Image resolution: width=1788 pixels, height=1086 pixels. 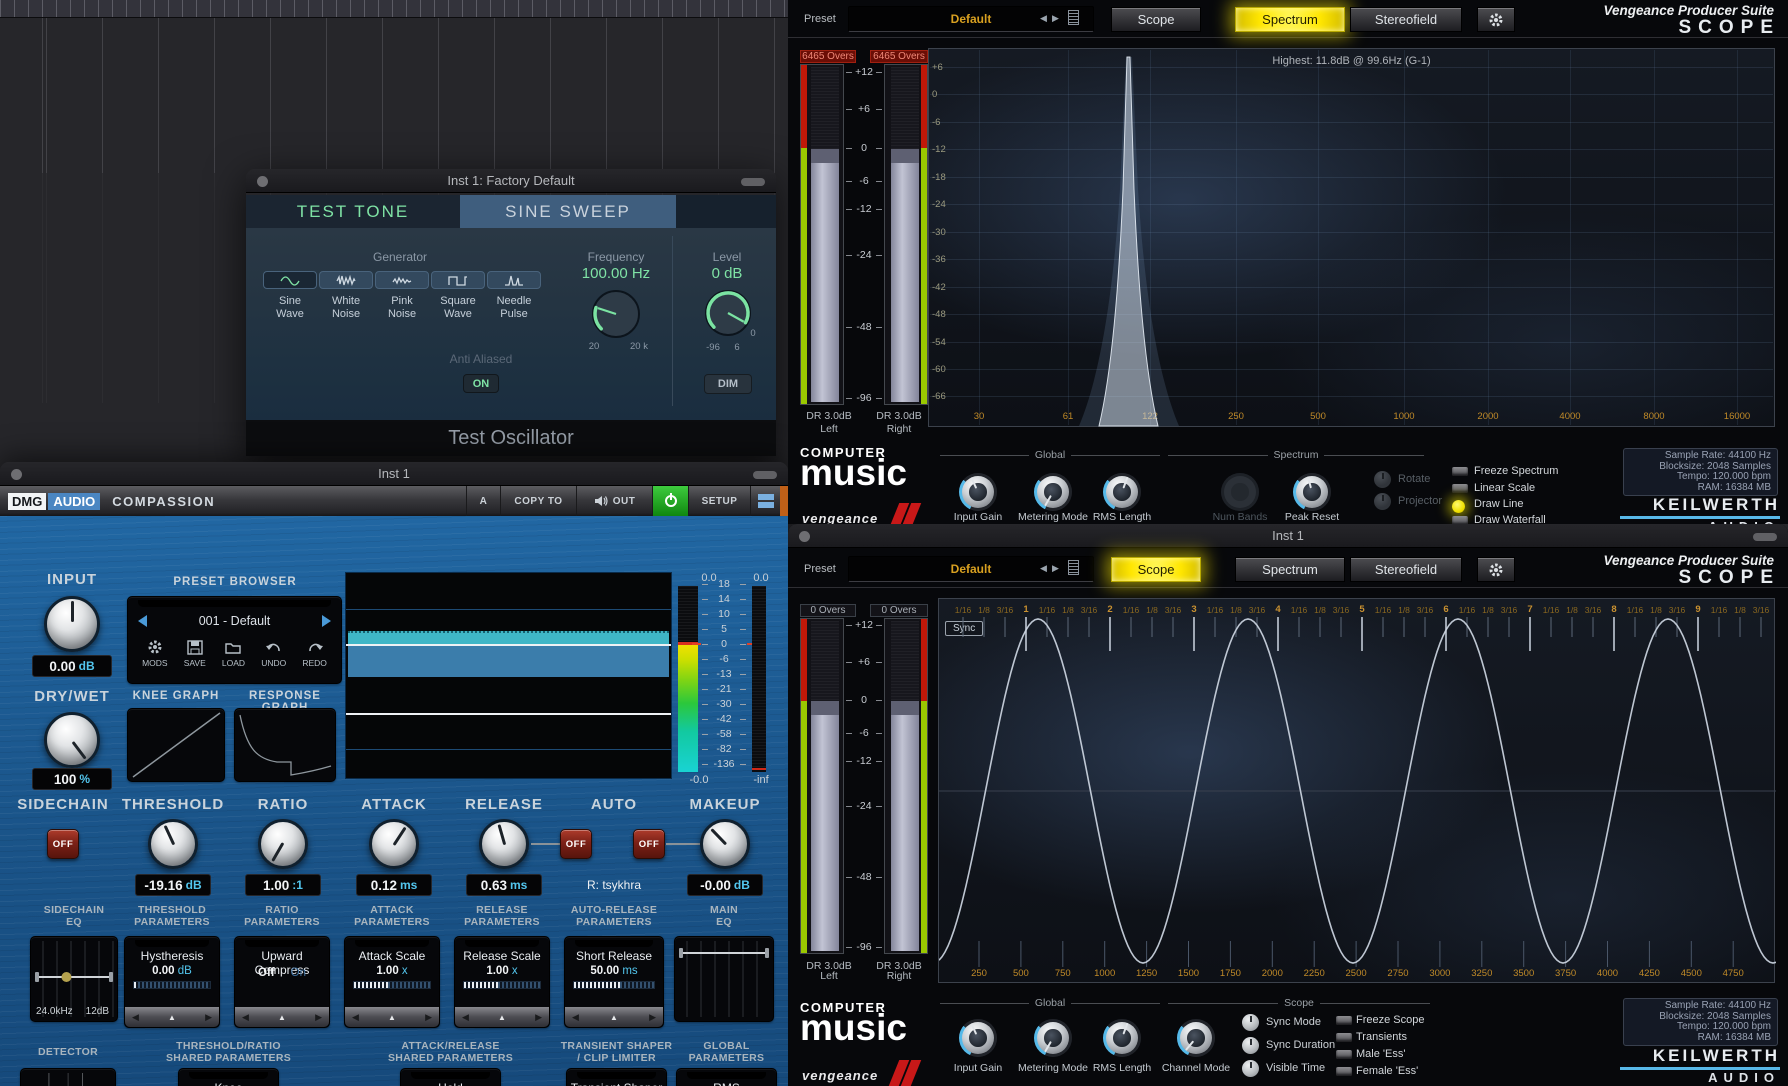 What do you see at coordinates (614, 501) in the screenshot?
I see `out-button: OUT` at bounding box center [614, 501].